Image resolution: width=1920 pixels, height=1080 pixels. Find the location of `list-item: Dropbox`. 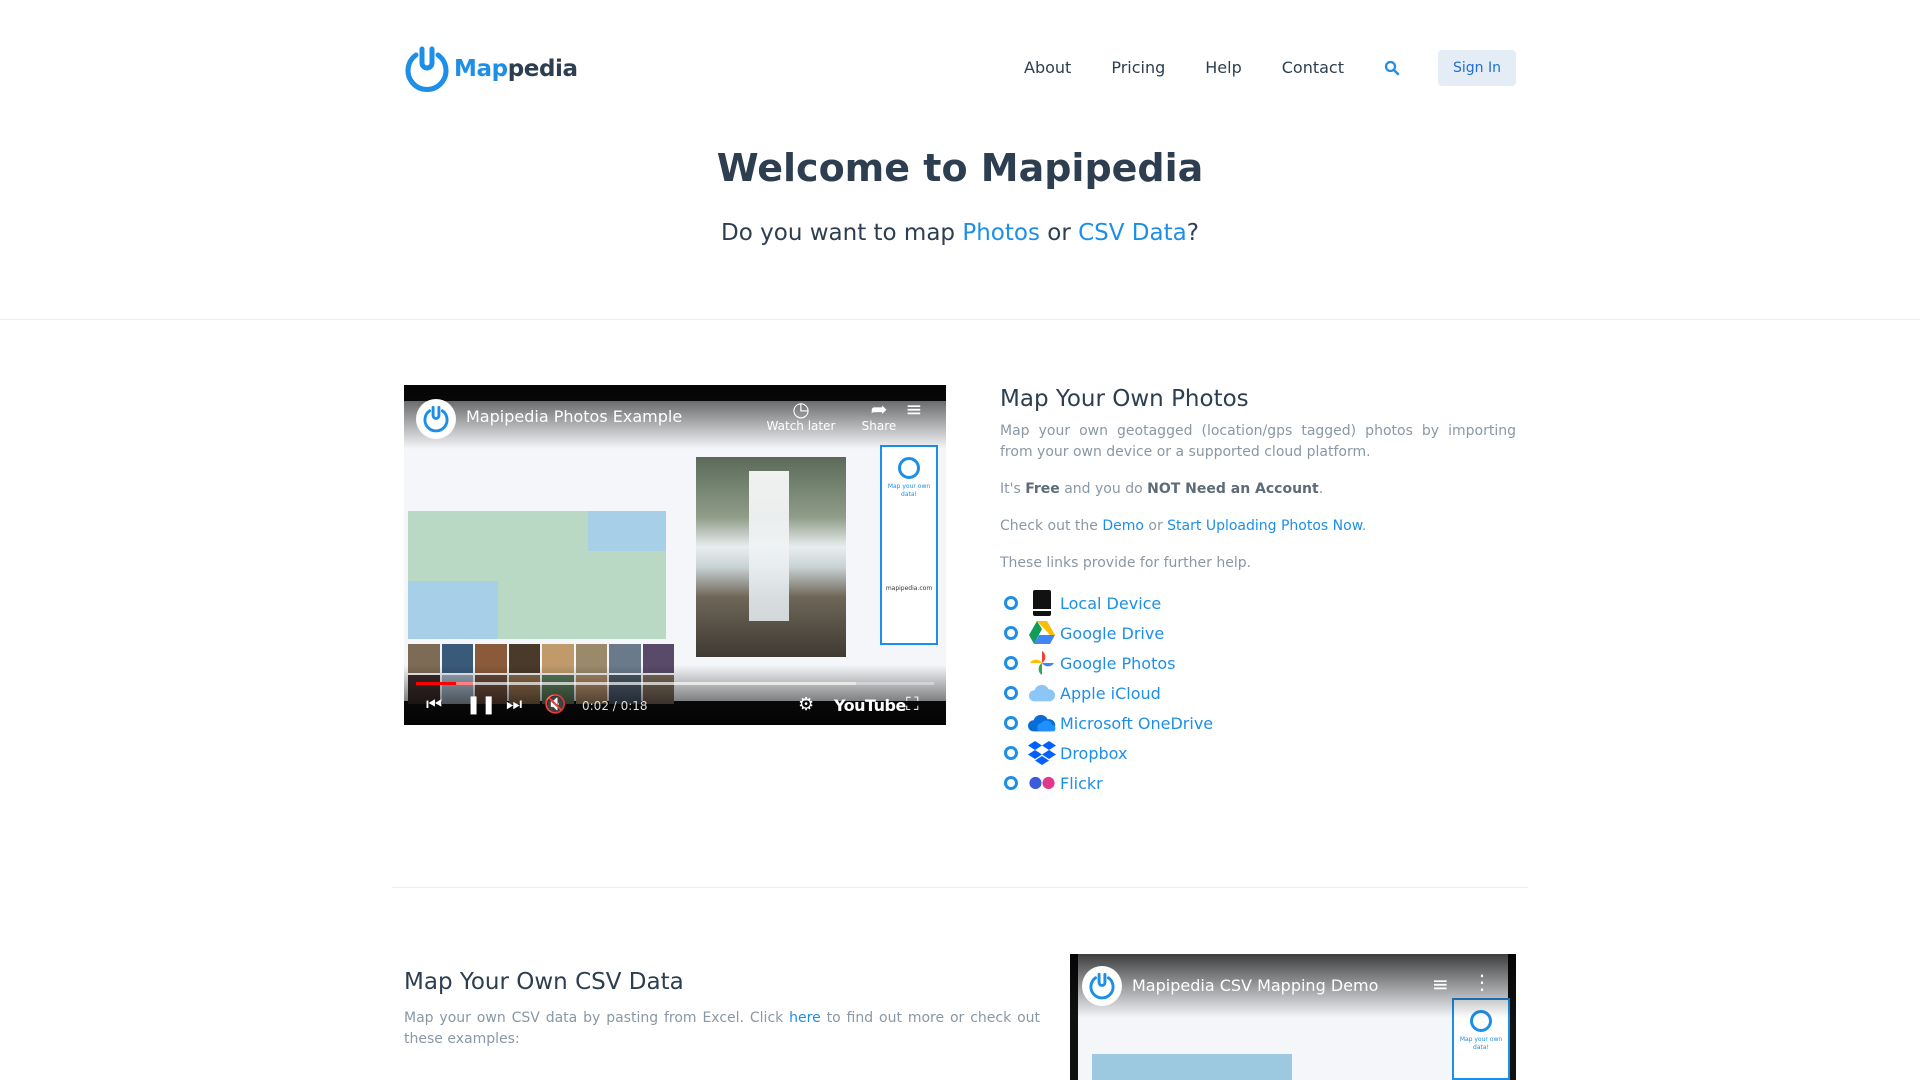

list-item: Dropbox is located at coordinates (1258, 753).